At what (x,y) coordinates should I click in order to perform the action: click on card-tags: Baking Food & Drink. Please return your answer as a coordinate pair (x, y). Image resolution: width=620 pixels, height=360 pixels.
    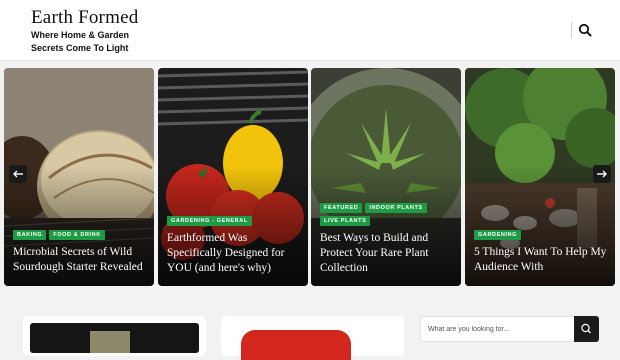
    Looking at the image, I should click on (81, 235).